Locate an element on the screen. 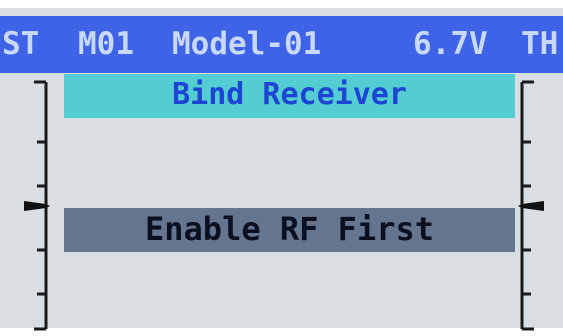 The width and height of the screenshot is (563, 336). model-name: Model-01 is located at coordinates (247, 44).